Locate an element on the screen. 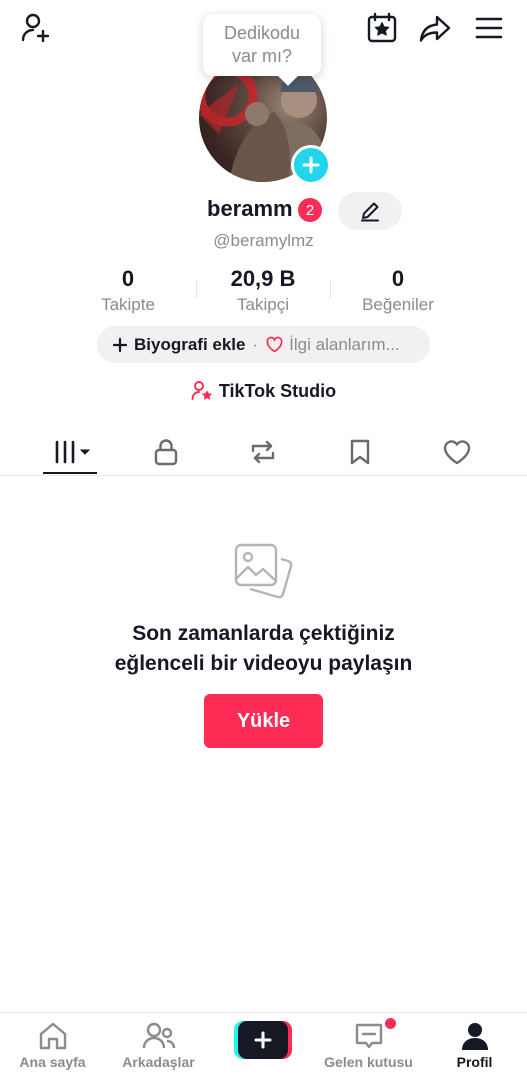 Image resolution: width=527 pixels, height=1080 pixels. empty-state-line-1: Son zamanlarda çektiğiniz is located at coordinates (263, 633).